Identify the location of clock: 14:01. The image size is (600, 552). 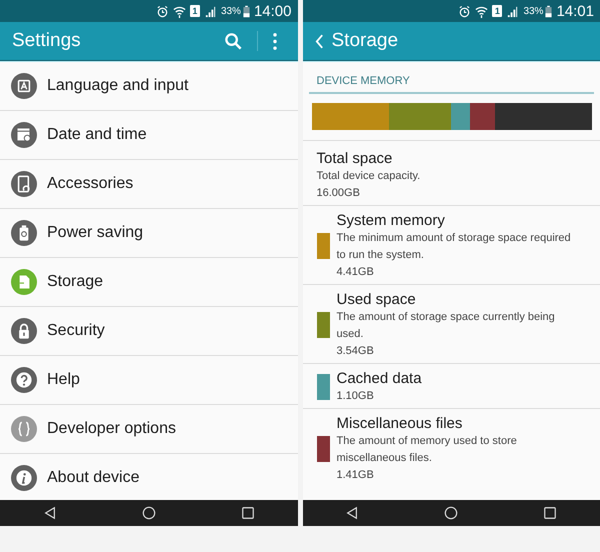
(575, 11).